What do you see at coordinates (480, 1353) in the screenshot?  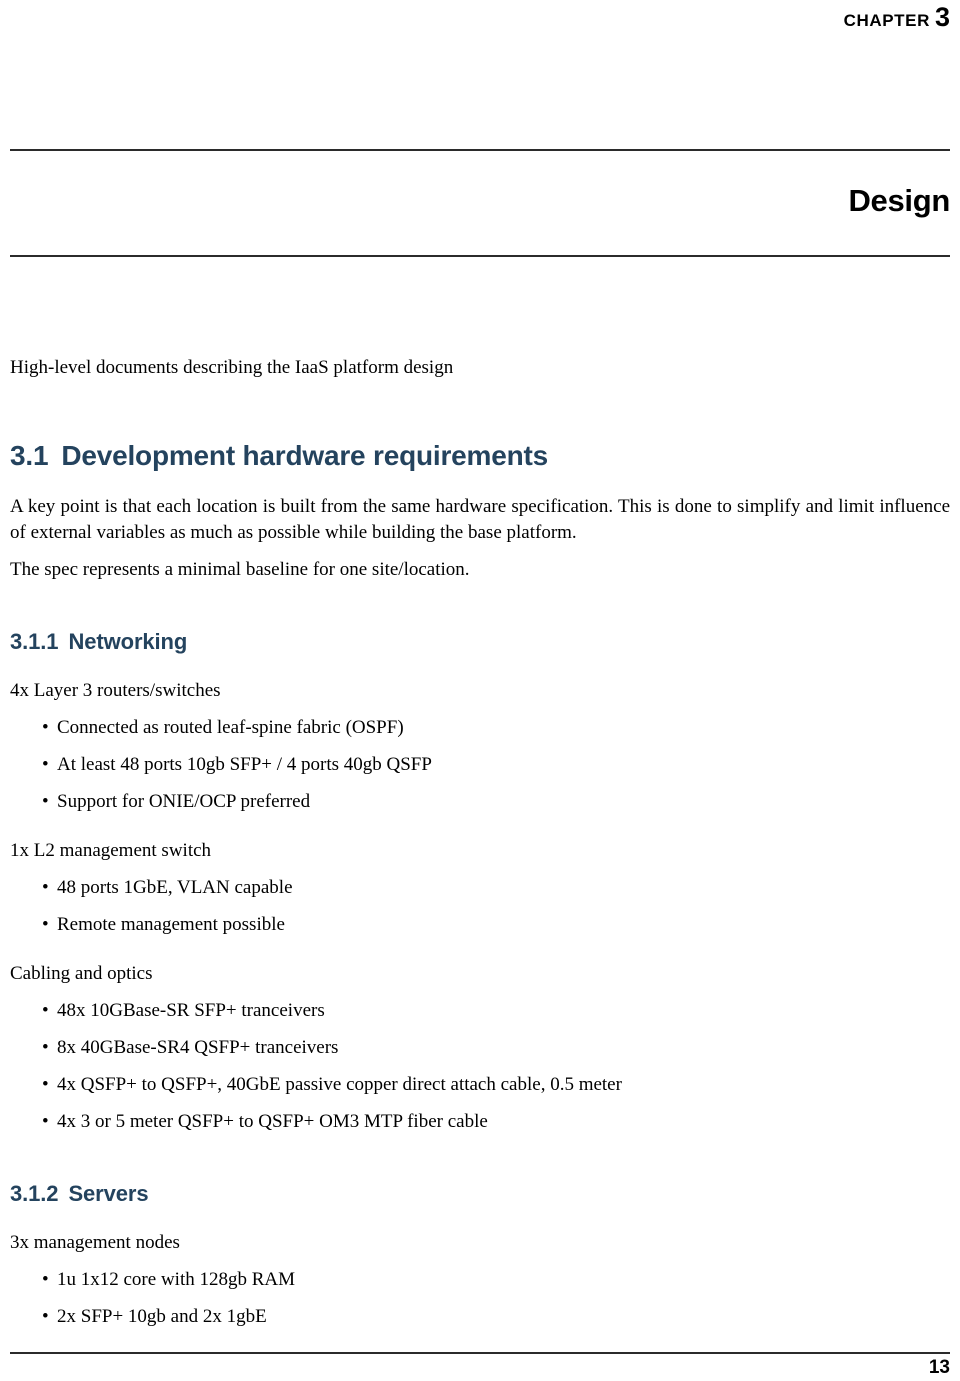 I see `footer-rule` at bounding box center [480, 1353].